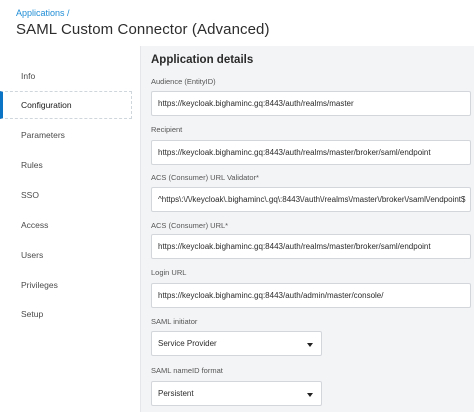 The image size is (474, 412). I want to click on breadcrumb-applications-link: Applications, so click(40, 13).